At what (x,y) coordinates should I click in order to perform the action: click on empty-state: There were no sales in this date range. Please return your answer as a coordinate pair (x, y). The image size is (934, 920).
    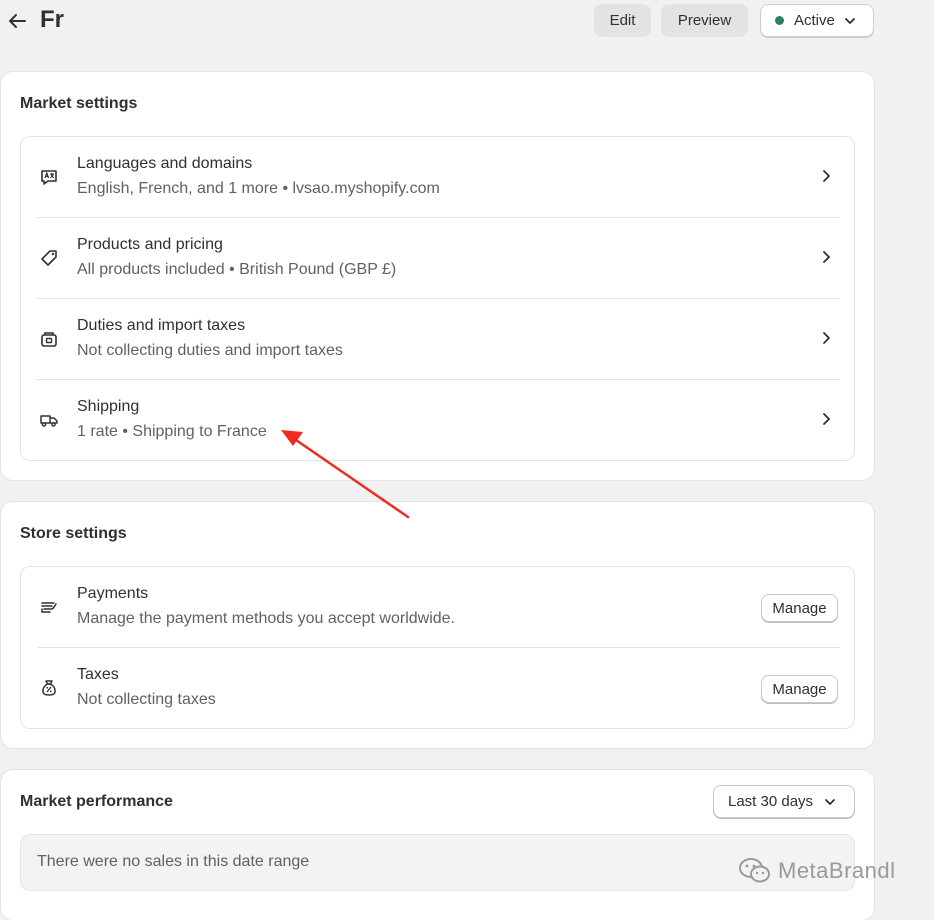
    Looking at the image, I should click on (437, 862).